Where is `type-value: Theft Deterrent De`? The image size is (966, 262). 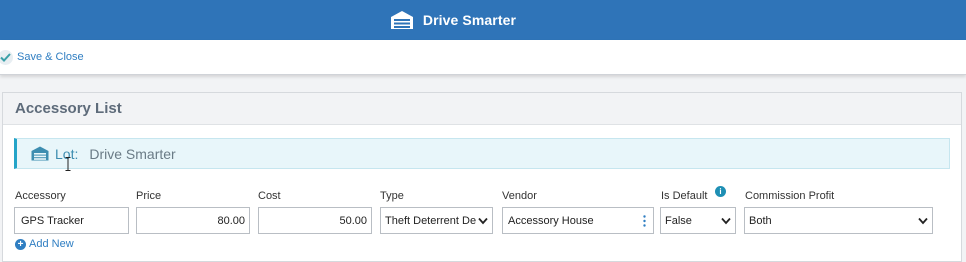
type-value: Theft Deterrent De is located at coordinates (431, 220).